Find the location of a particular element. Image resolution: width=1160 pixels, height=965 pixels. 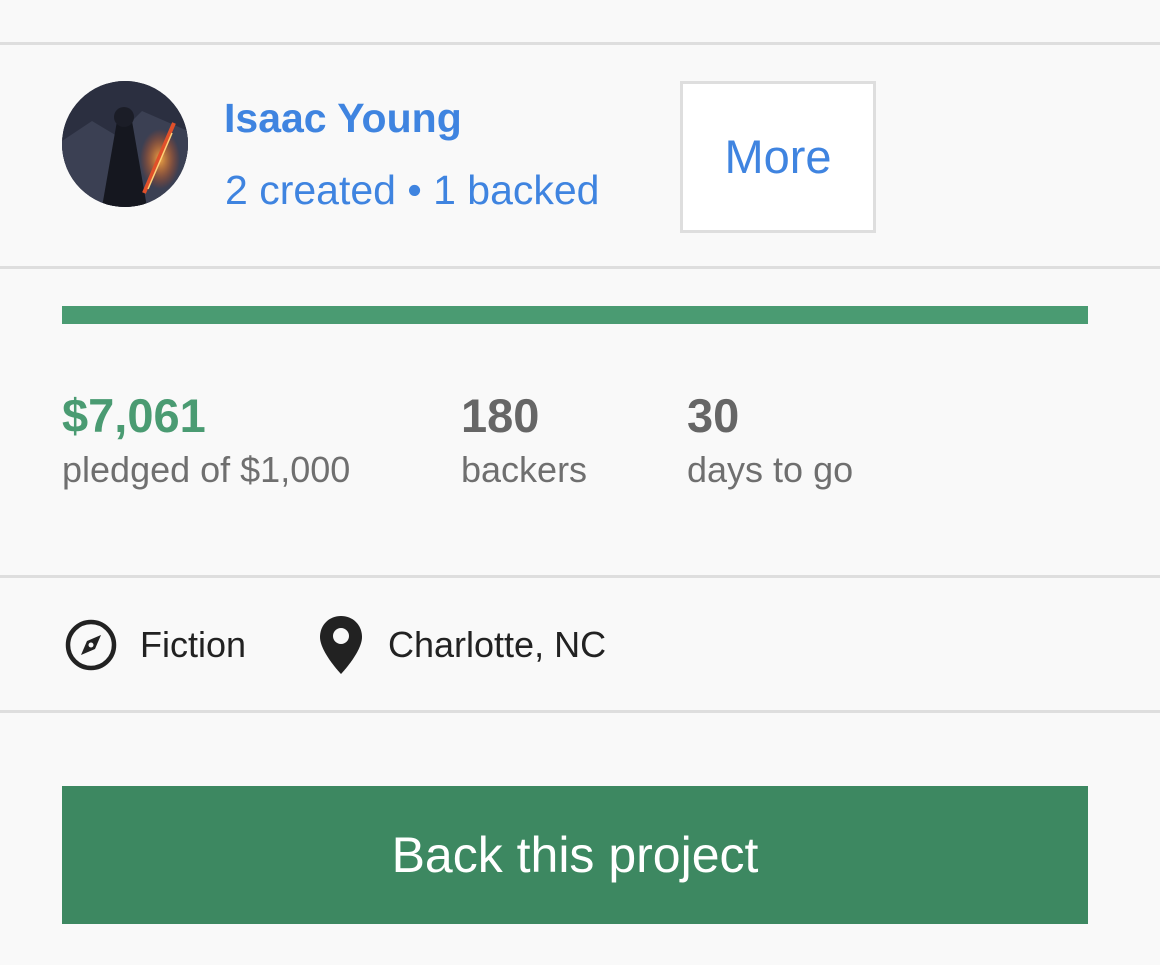

location-label: Charlotte, NC is located at coordinates (497, 644).